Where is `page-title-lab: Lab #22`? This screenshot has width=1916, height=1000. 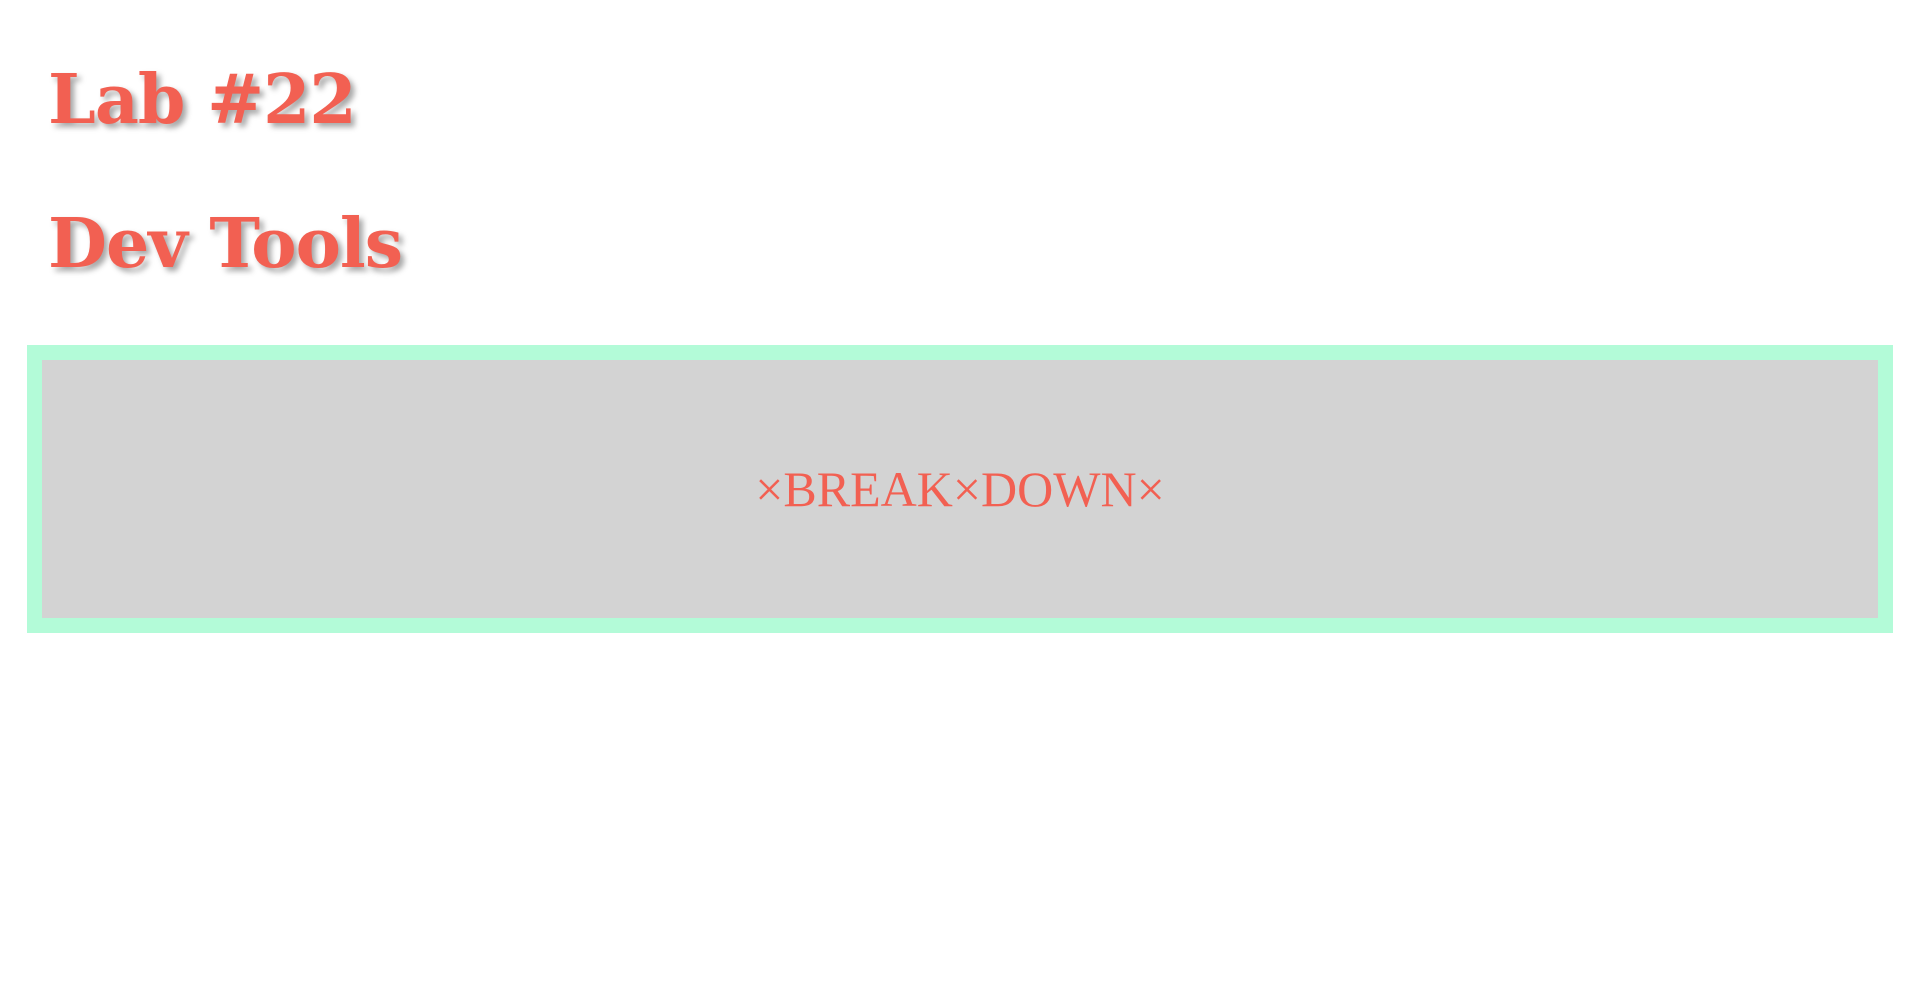 page-title-lab: Lab #22 is located at coordinates (202, 100).